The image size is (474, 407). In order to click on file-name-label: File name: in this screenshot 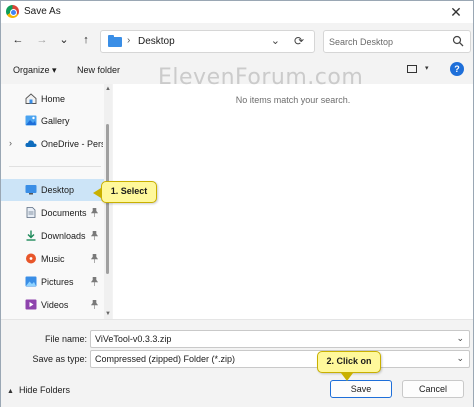, I will do `click(65, 339)`.